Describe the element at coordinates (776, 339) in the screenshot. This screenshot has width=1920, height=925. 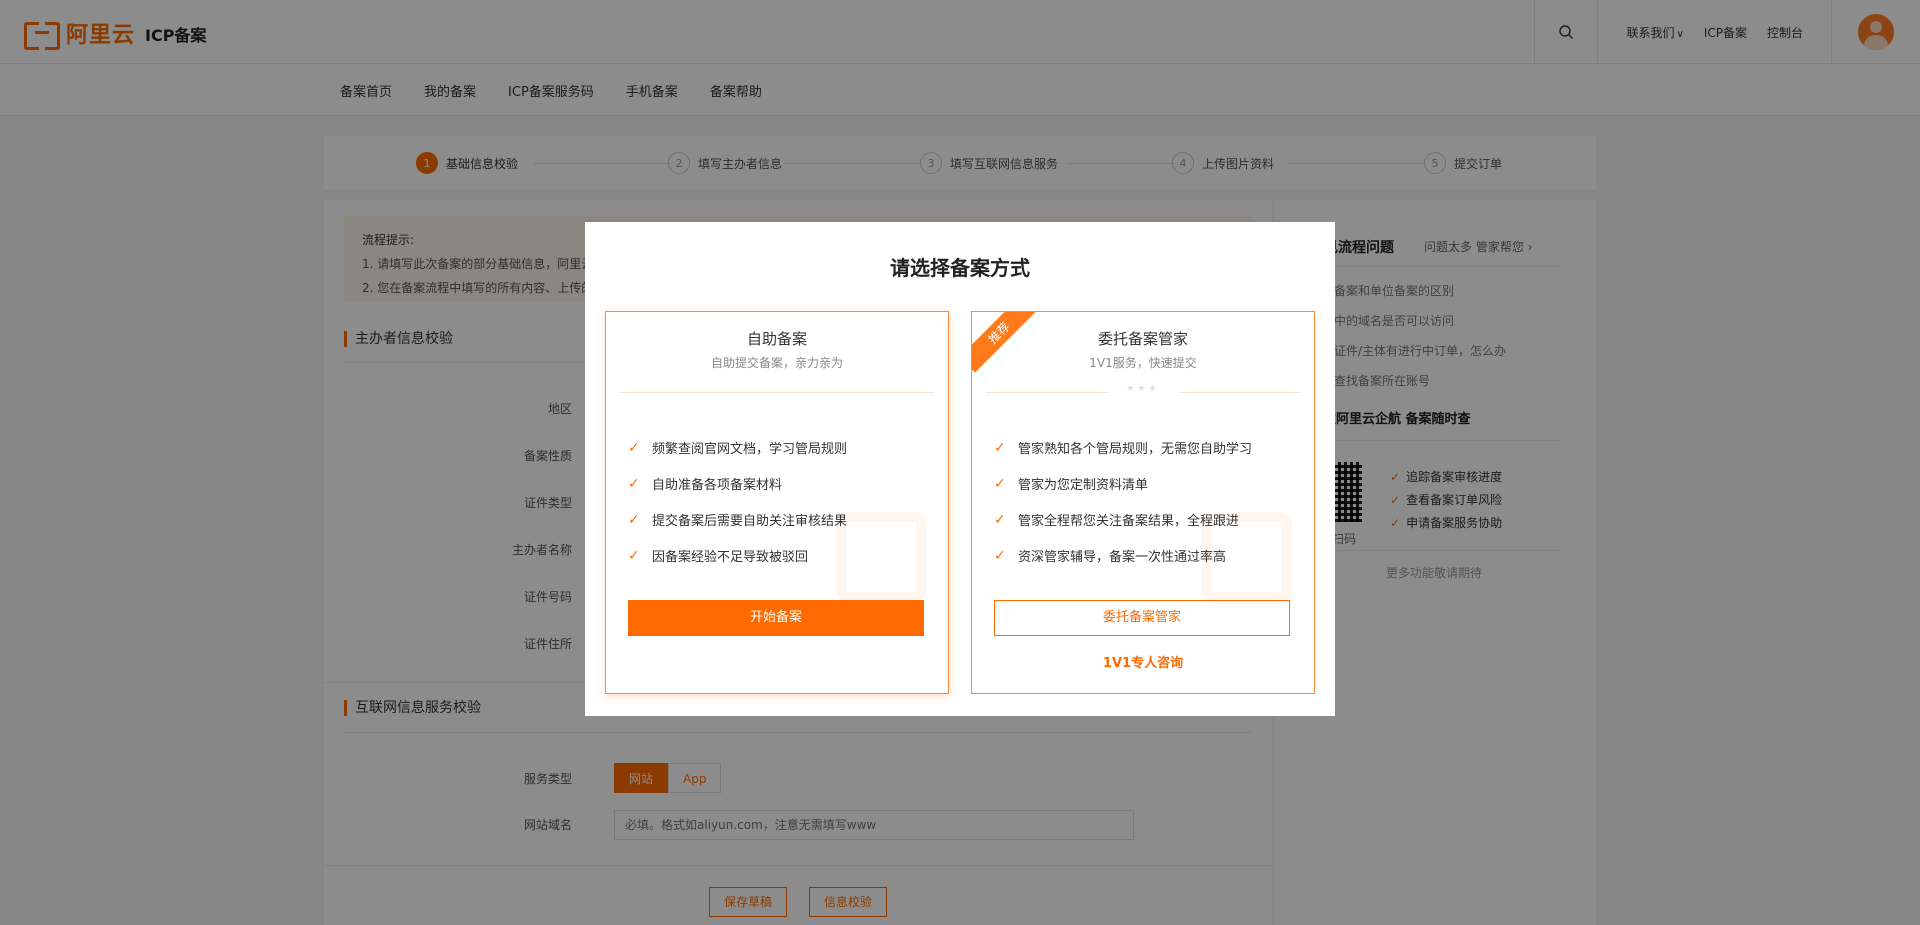
I see `card-title: 自助备案` at that location.